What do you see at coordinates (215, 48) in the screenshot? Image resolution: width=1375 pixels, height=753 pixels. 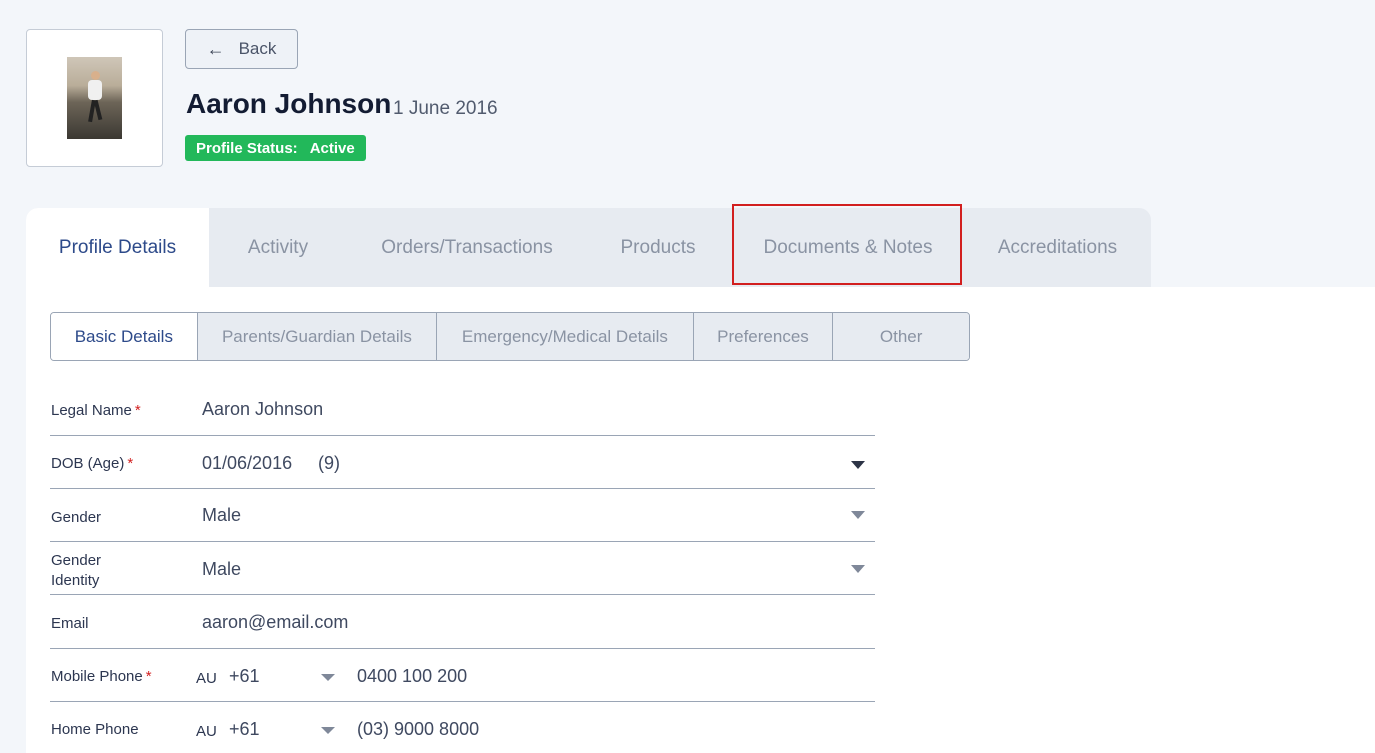 I see `arrow-left-icon: ←` at bounding box center [215, 48].